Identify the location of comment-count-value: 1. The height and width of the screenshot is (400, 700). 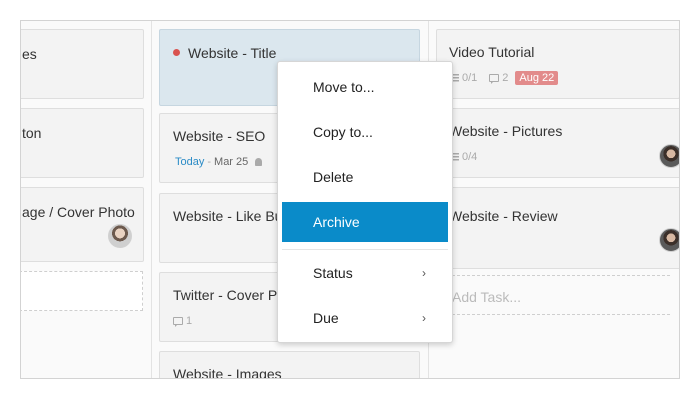
(189, 321).